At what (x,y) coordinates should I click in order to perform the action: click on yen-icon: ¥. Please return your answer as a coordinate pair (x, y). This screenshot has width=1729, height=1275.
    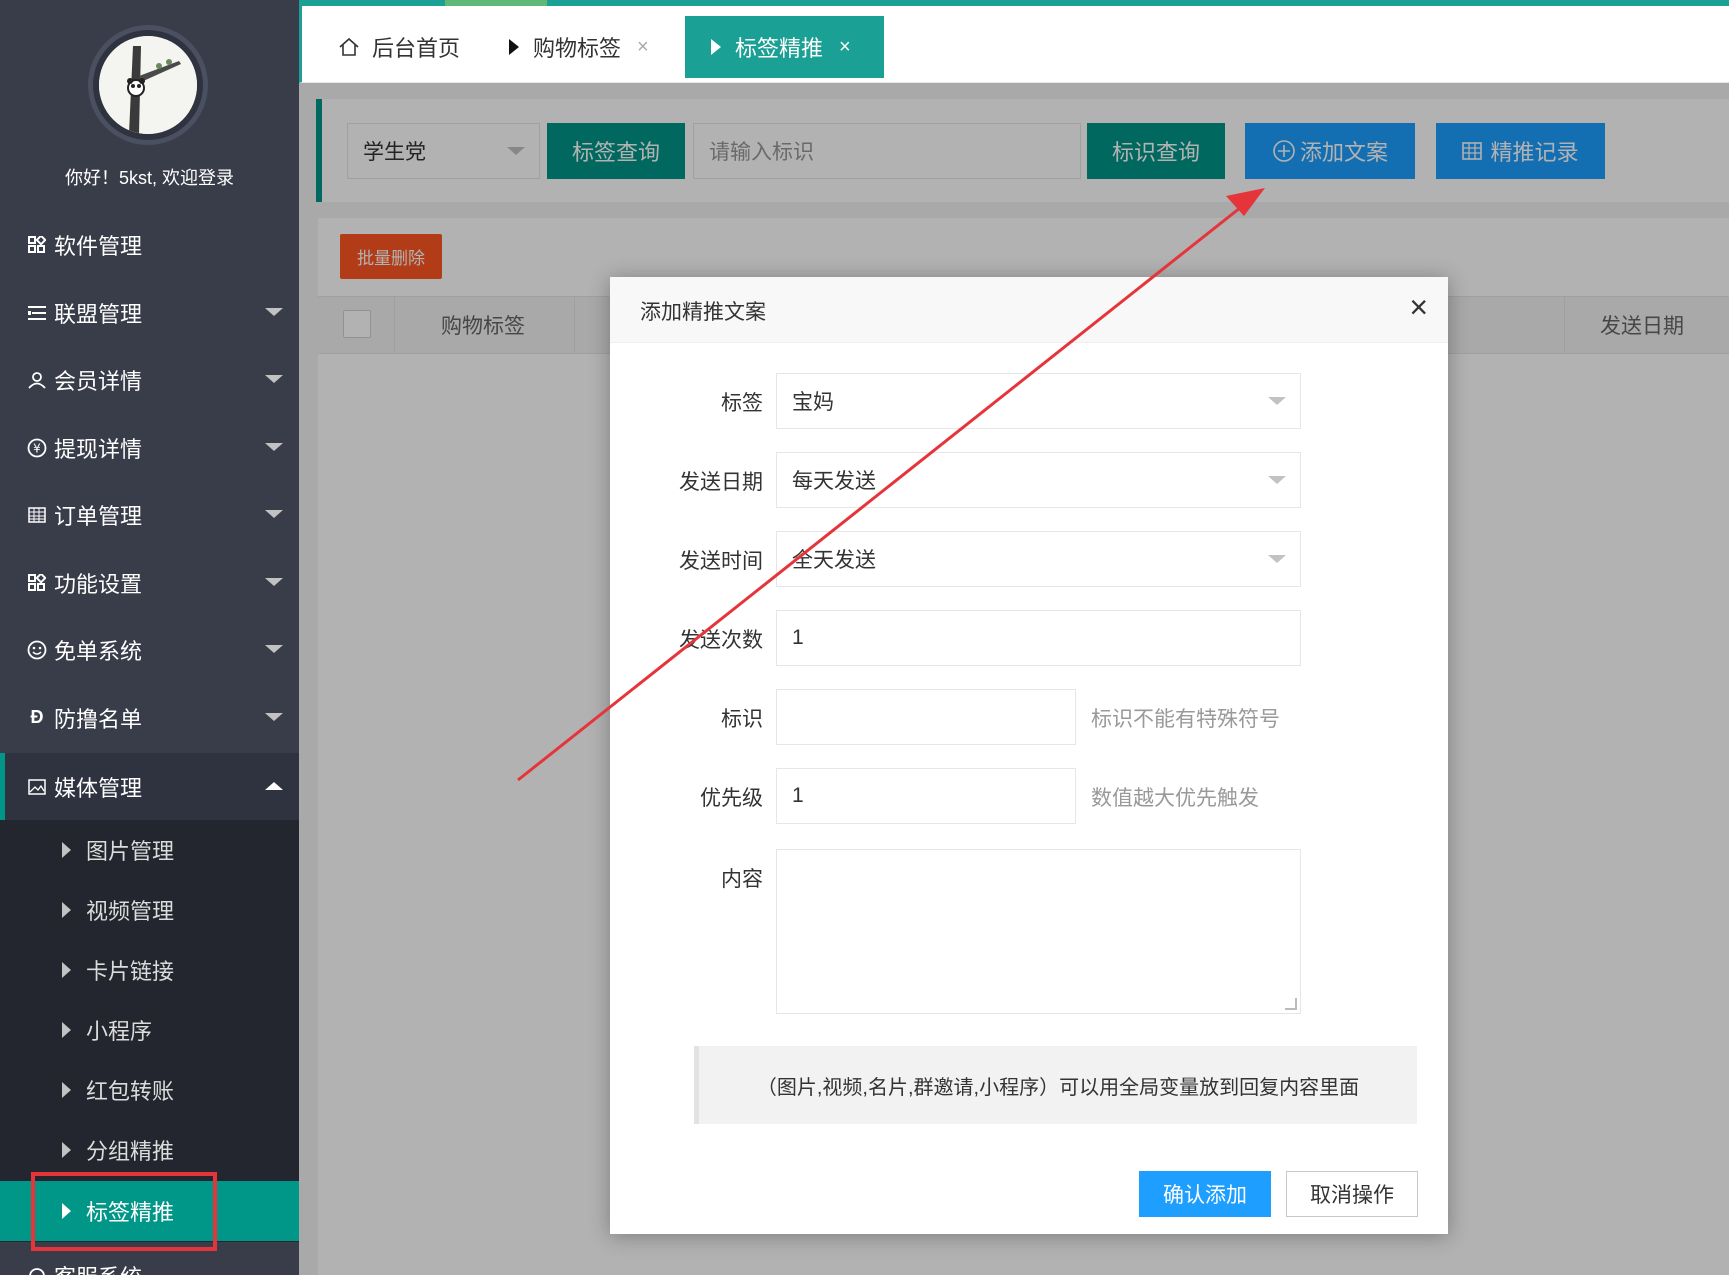
    Looking at the image, I should click on (37, 448).